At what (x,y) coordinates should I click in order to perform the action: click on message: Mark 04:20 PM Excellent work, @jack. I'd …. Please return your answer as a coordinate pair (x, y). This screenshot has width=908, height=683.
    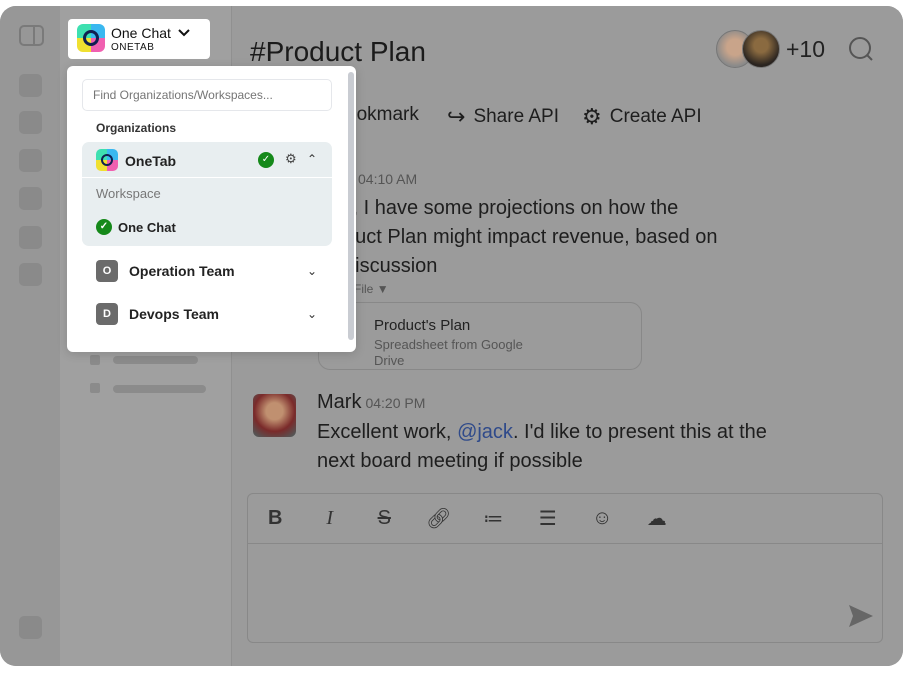
    Looking at the image, I should click on (542, 432).